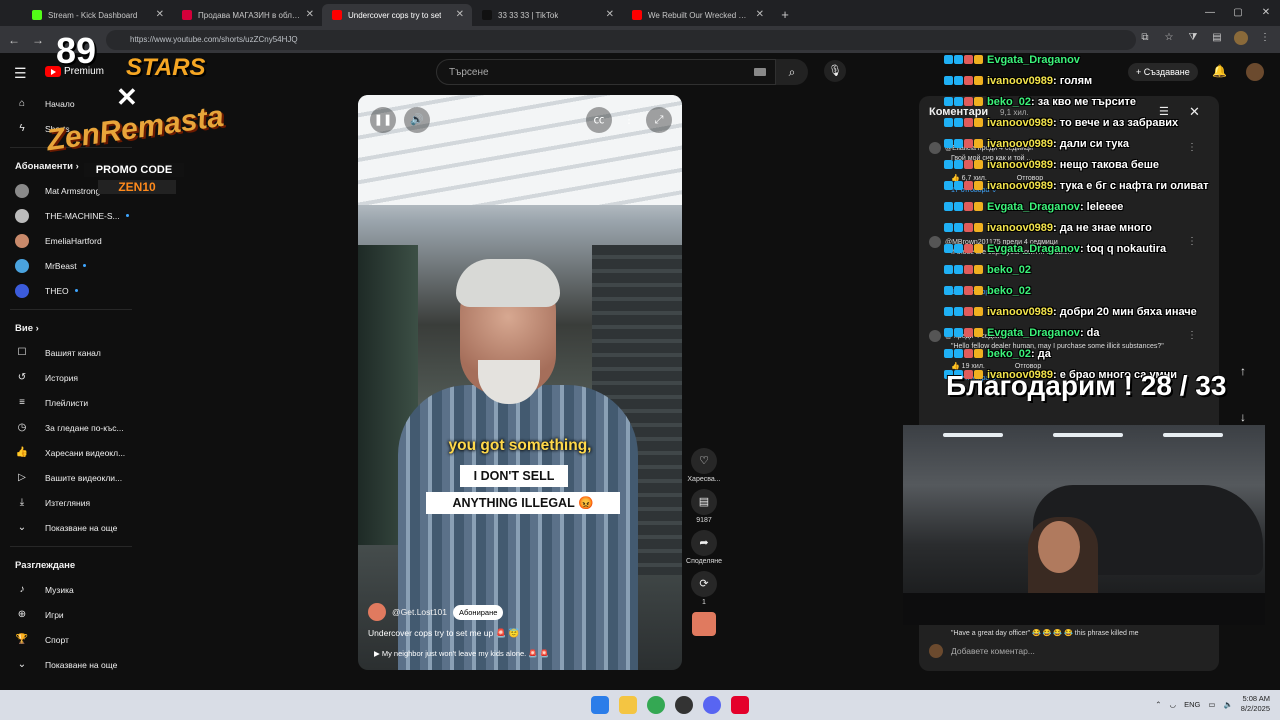 The width and height of the screenshot is (1280, 720). Describe the element at coordinates (629, 120) in the screenshot. I see `more-options-icon: ⋮` at that location.